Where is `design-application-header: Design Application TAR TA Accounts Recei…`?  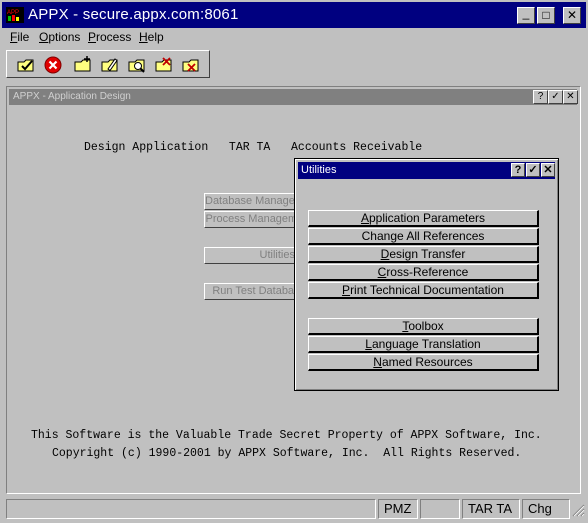
design-application-header: Design Application TAR TA Accounts Recei… is located at coordinates (253, 147).